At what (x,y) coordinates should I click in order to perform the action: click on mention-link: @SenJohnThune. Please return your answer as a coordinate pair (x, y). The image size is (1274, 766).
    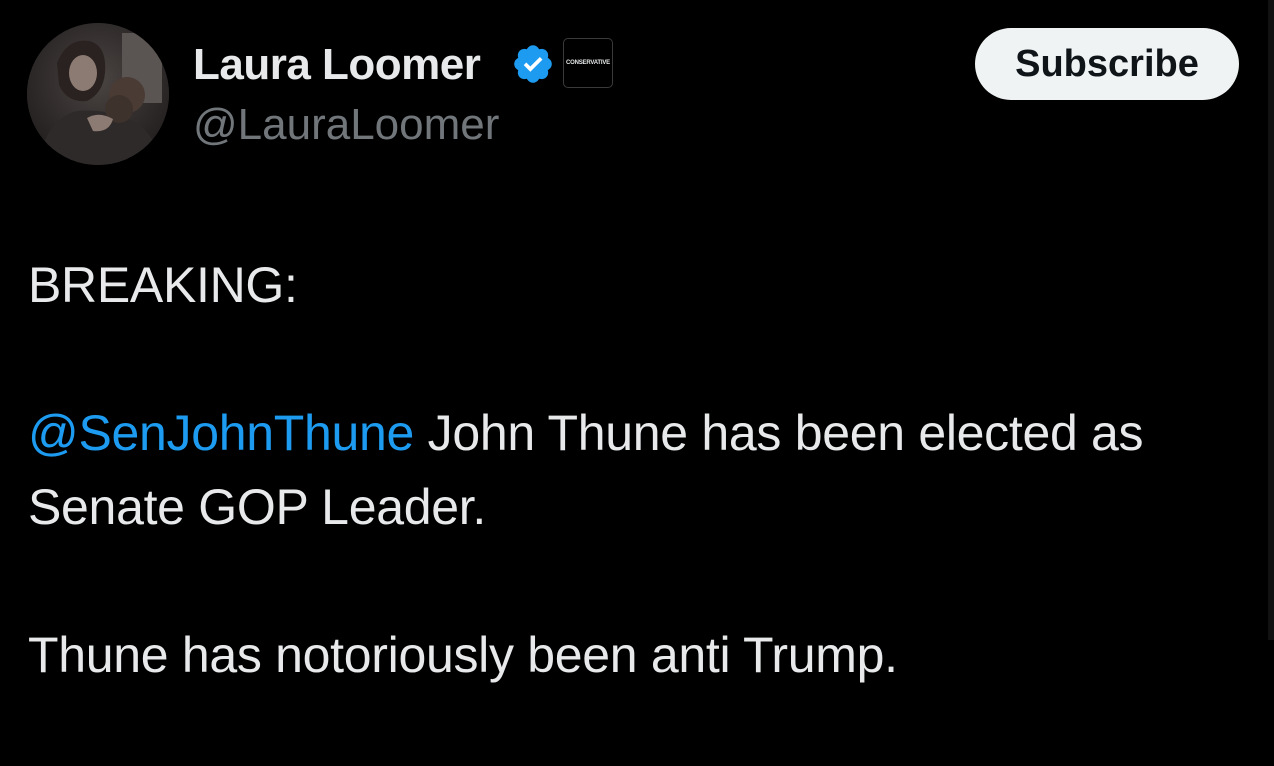
    Looking at the image, I should click on (221, 433).